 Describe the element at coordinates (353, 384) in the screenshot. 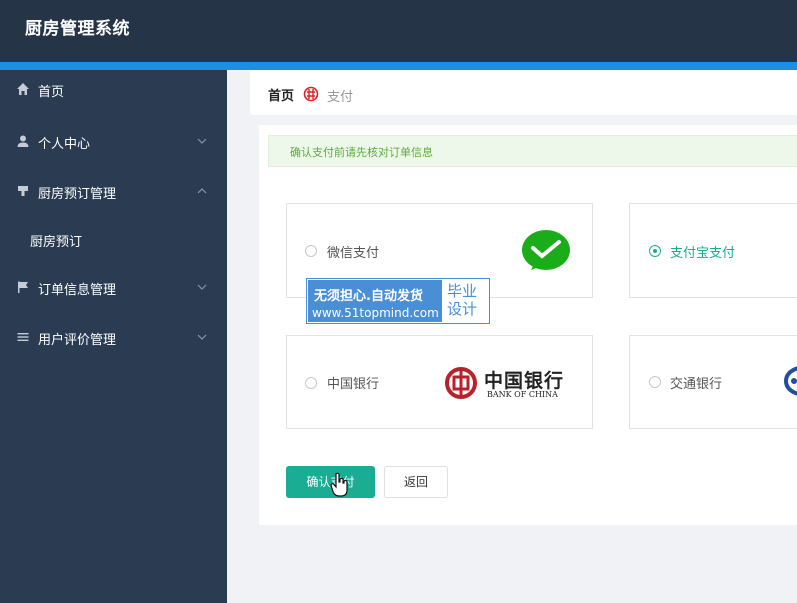

I see `pay-option-label: 中国银行` at that location.